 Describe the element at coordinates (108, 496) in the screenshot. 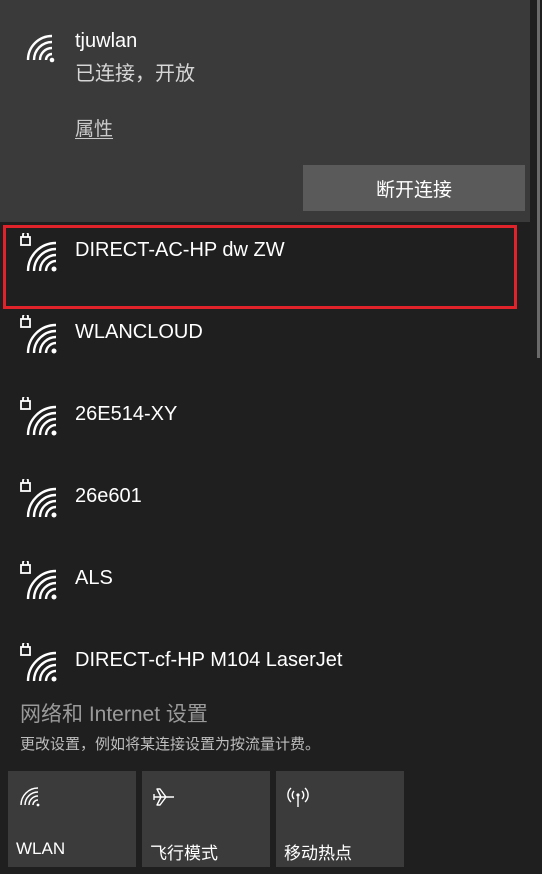

I see `network-name: 26e601` at that location.